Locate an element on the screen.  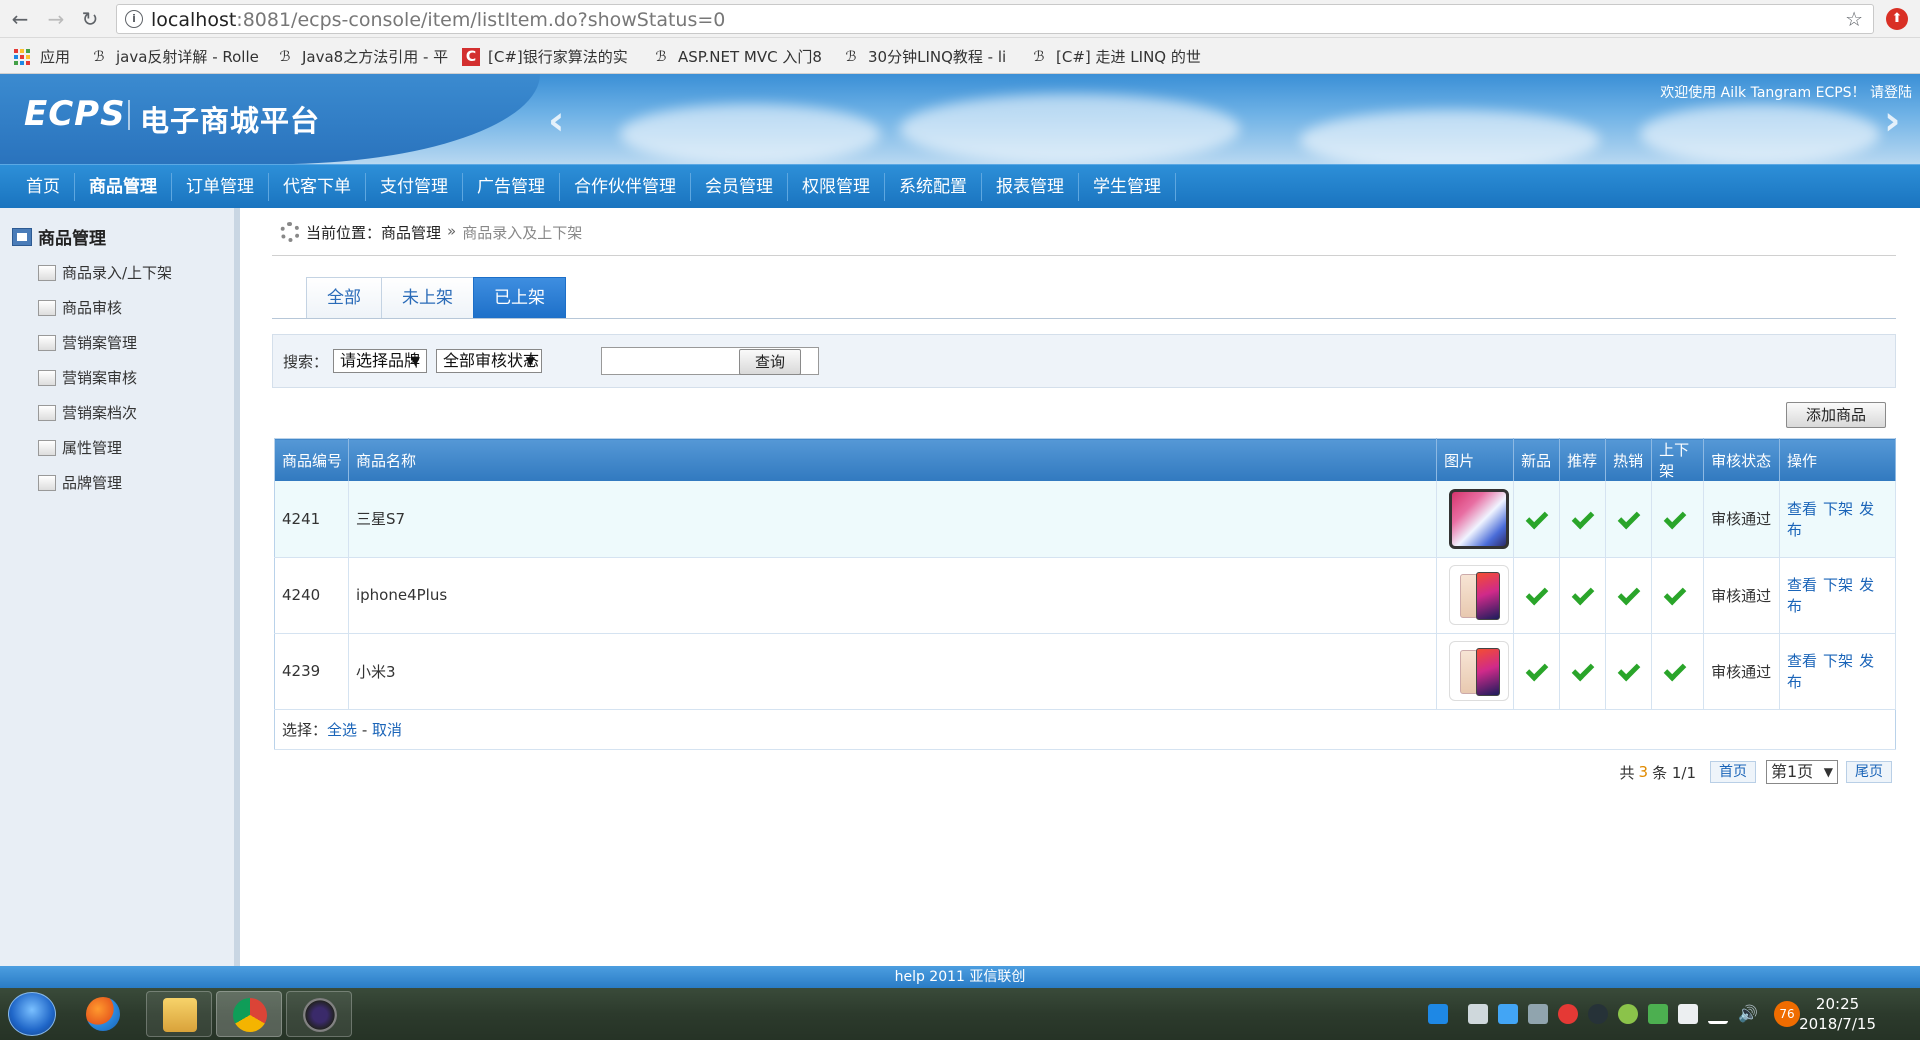
taskbar: 🔊 76 20:25 2018/7/15 is located at coordinates (960, 1014).